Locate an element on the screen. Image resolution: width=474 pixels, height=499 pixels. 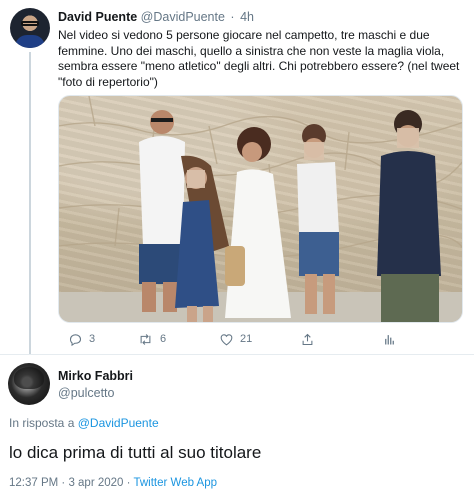
reply-icon is located at coordinates (75, 339).